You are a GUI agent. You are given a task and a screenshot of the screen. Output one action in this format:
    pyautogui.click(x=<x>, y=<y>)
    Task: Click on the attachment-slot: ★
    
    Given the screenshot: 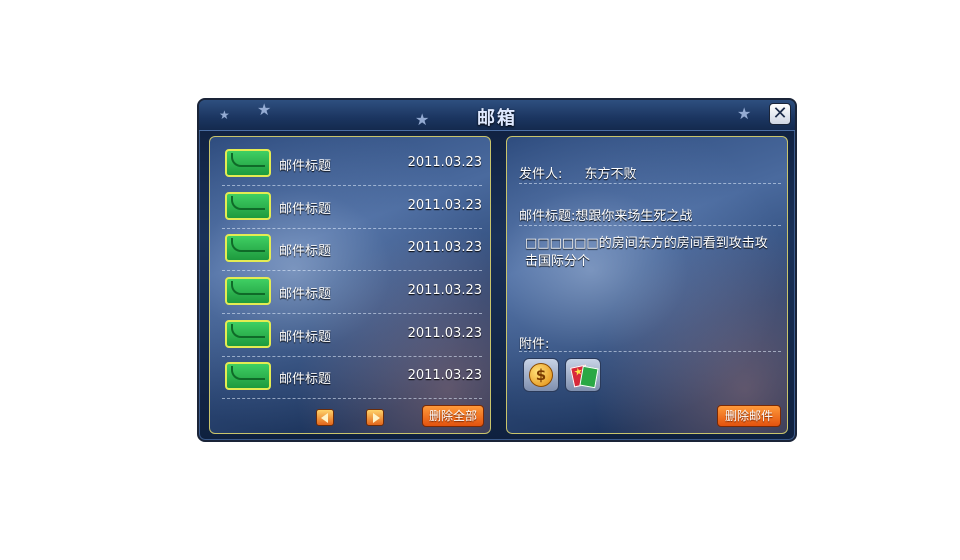 What is the action you would take?
    pyautogui.click(x=583, y=375)
    